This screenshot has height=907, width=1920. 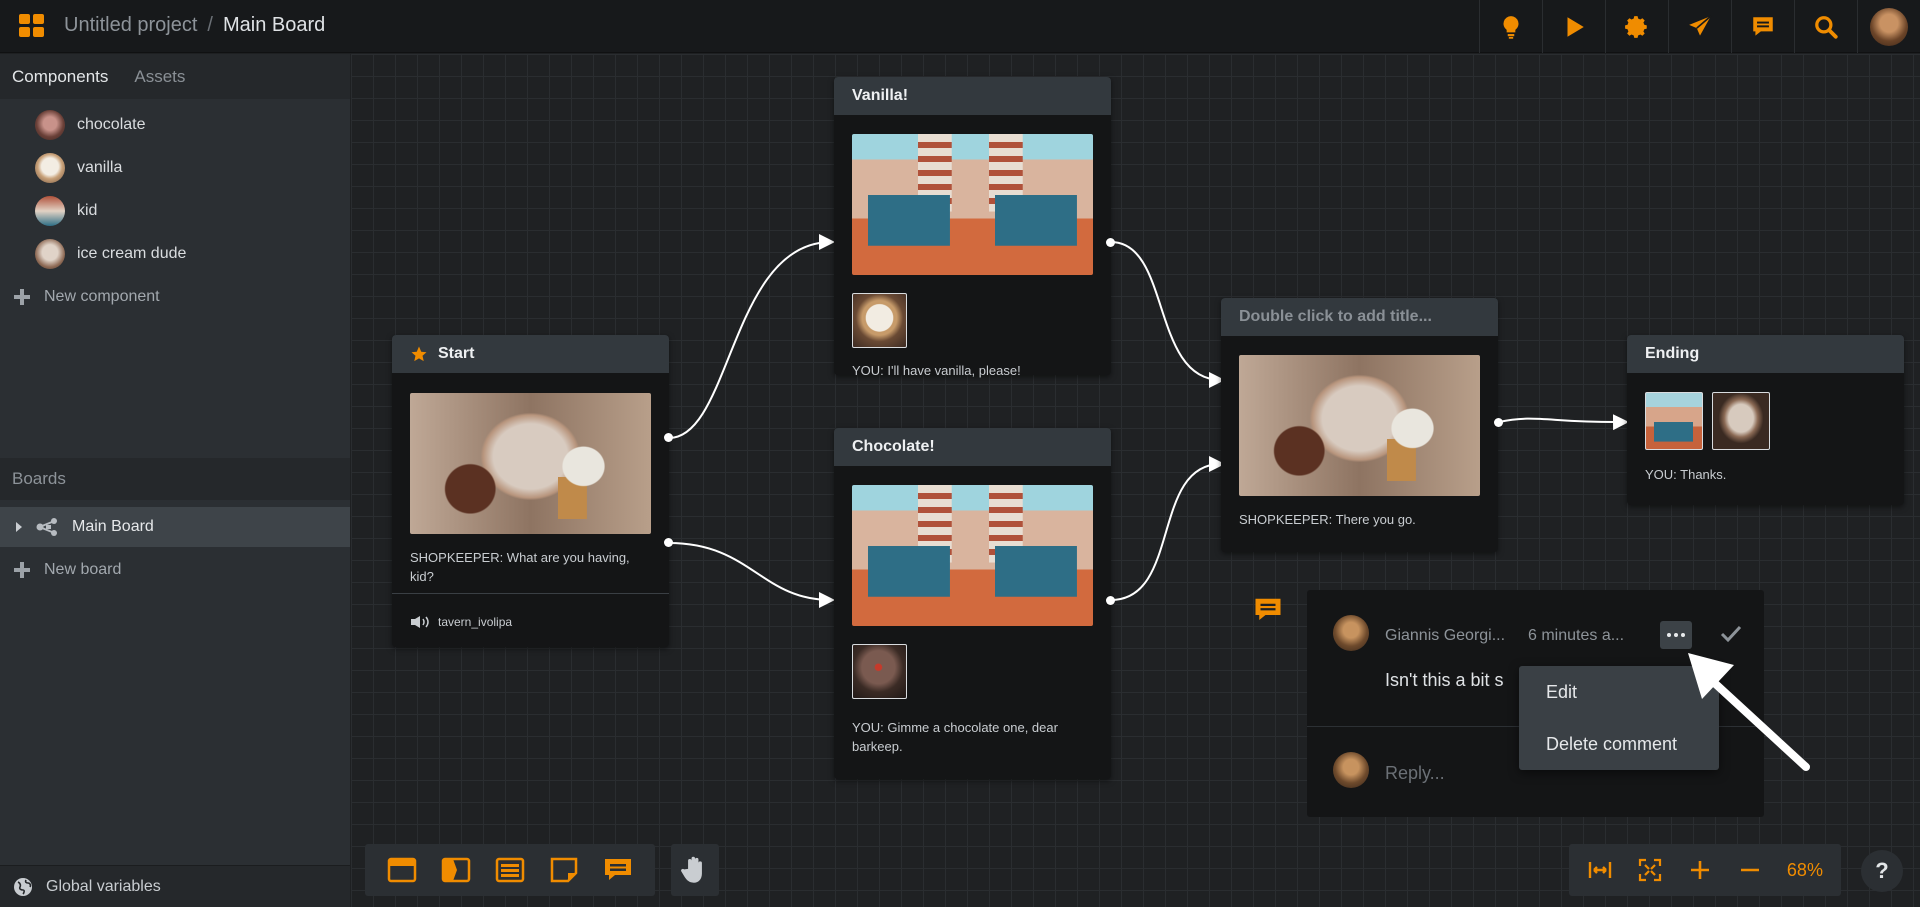 I want to click on zoom-level: 68%, so click(x=1805, y=870).